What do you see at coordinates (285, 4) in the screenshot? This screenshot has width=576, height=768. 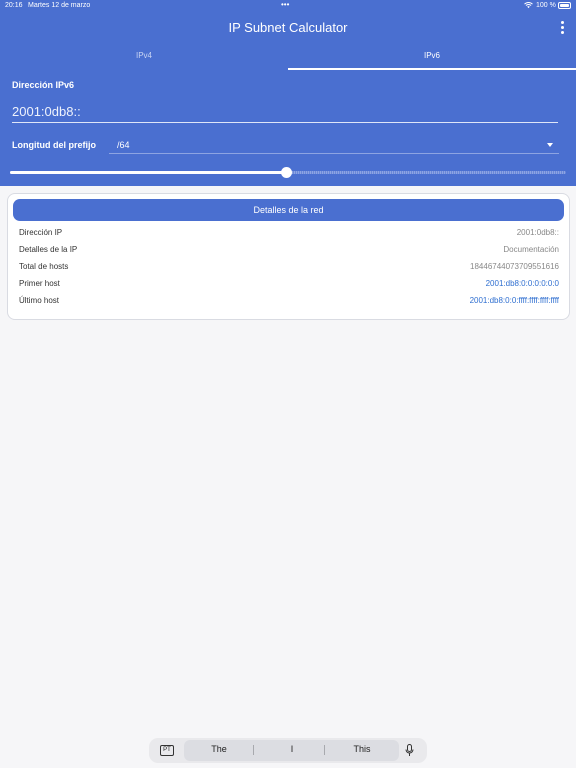 I see `multitasking-dots: •••` at bounding box center [285, 4].